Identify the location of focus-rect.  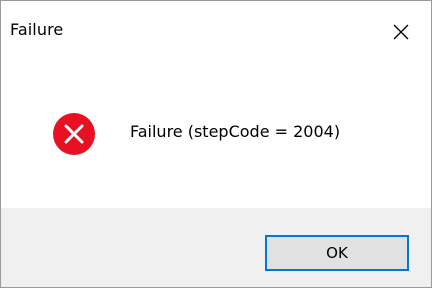
(337, 253).